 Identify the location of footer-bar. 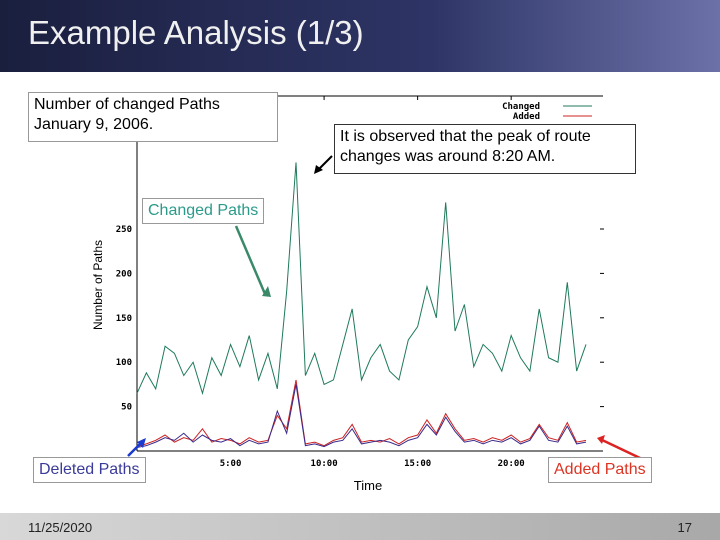
(360, 526).